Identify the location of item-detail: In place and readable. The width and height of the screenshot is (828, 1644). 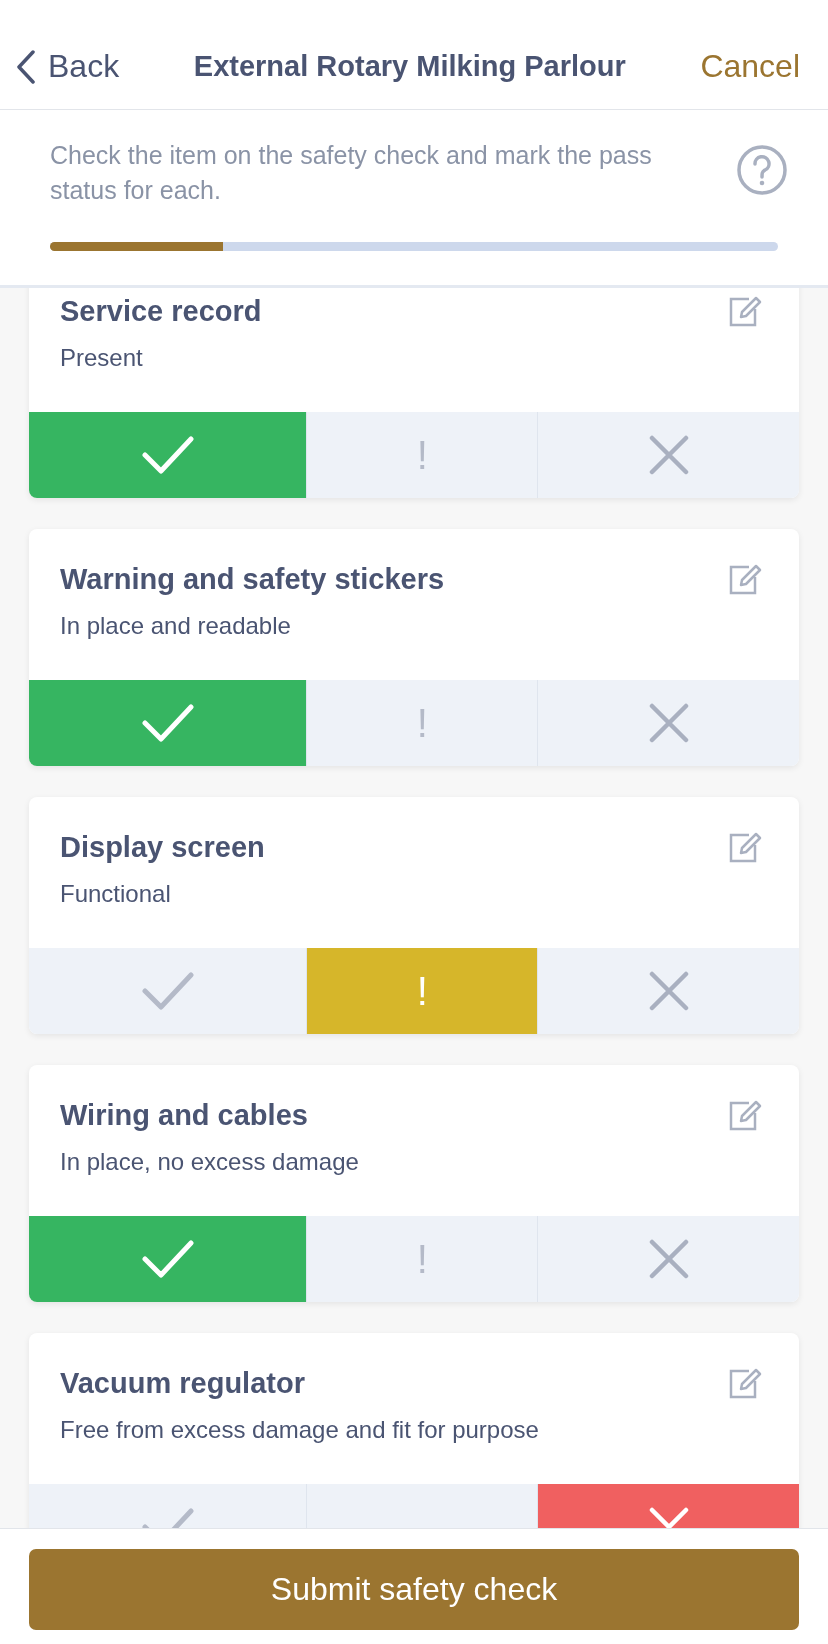
(176, 626).